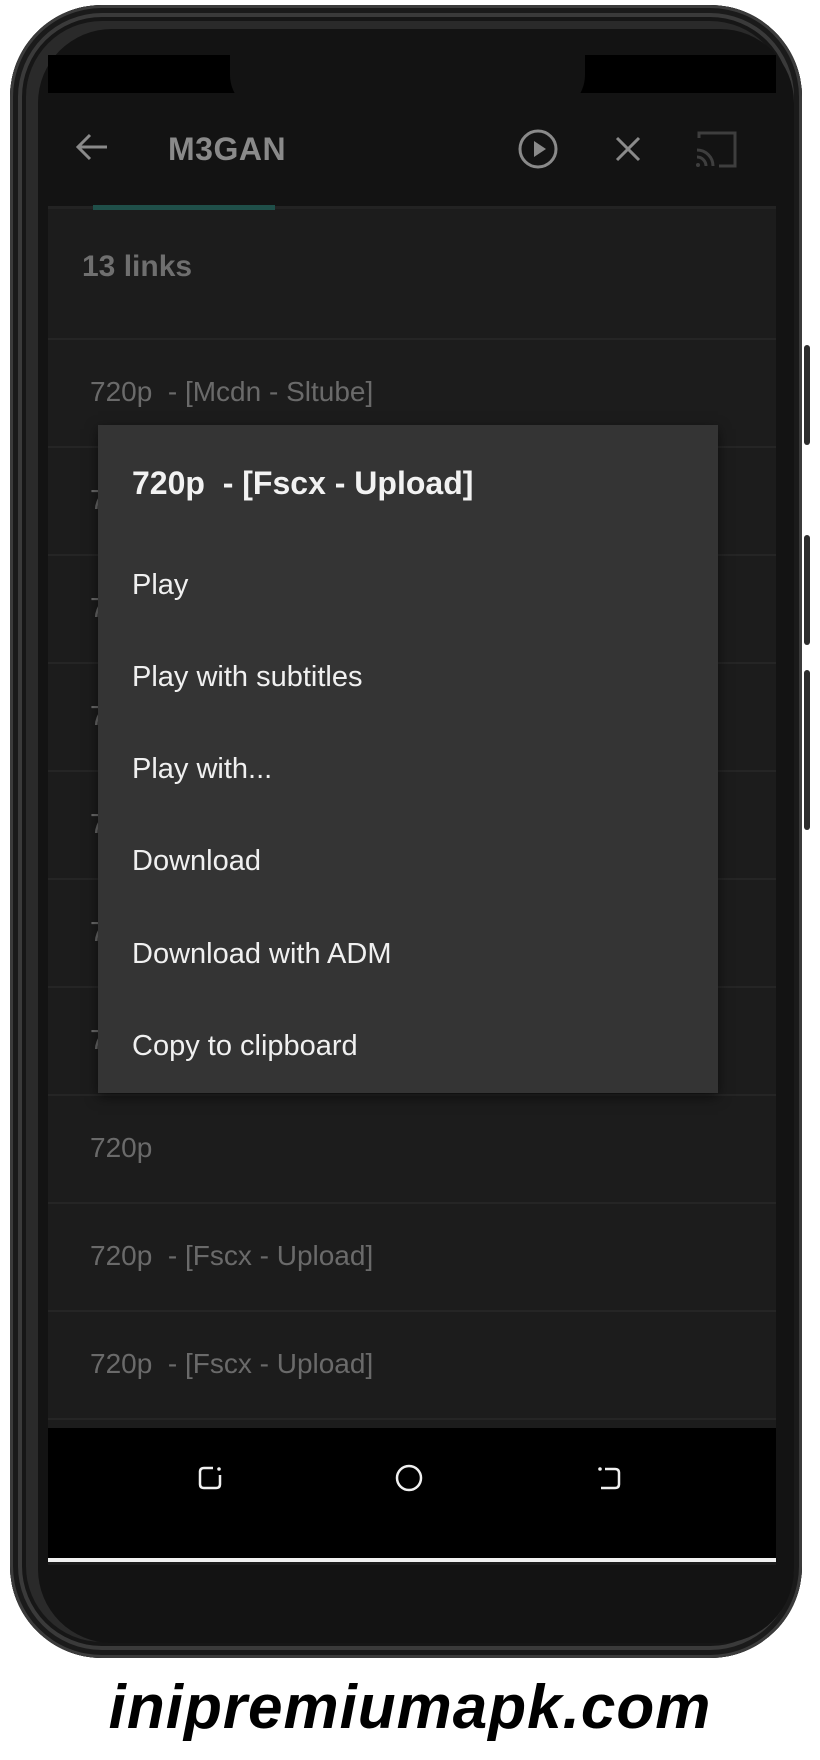  What do you see at coordinates (245, 1046) in the screenshot?
I see `menu-item-label: Copy to clipboard` at bounding box center [245, 1046].